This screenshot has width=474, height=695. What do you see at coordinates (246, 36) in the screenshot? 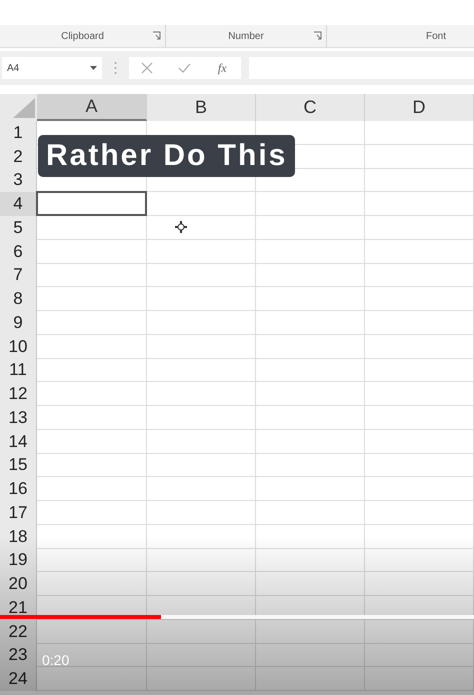
I see `ribbon-group-label: Number` at bounding box center [246, 36].